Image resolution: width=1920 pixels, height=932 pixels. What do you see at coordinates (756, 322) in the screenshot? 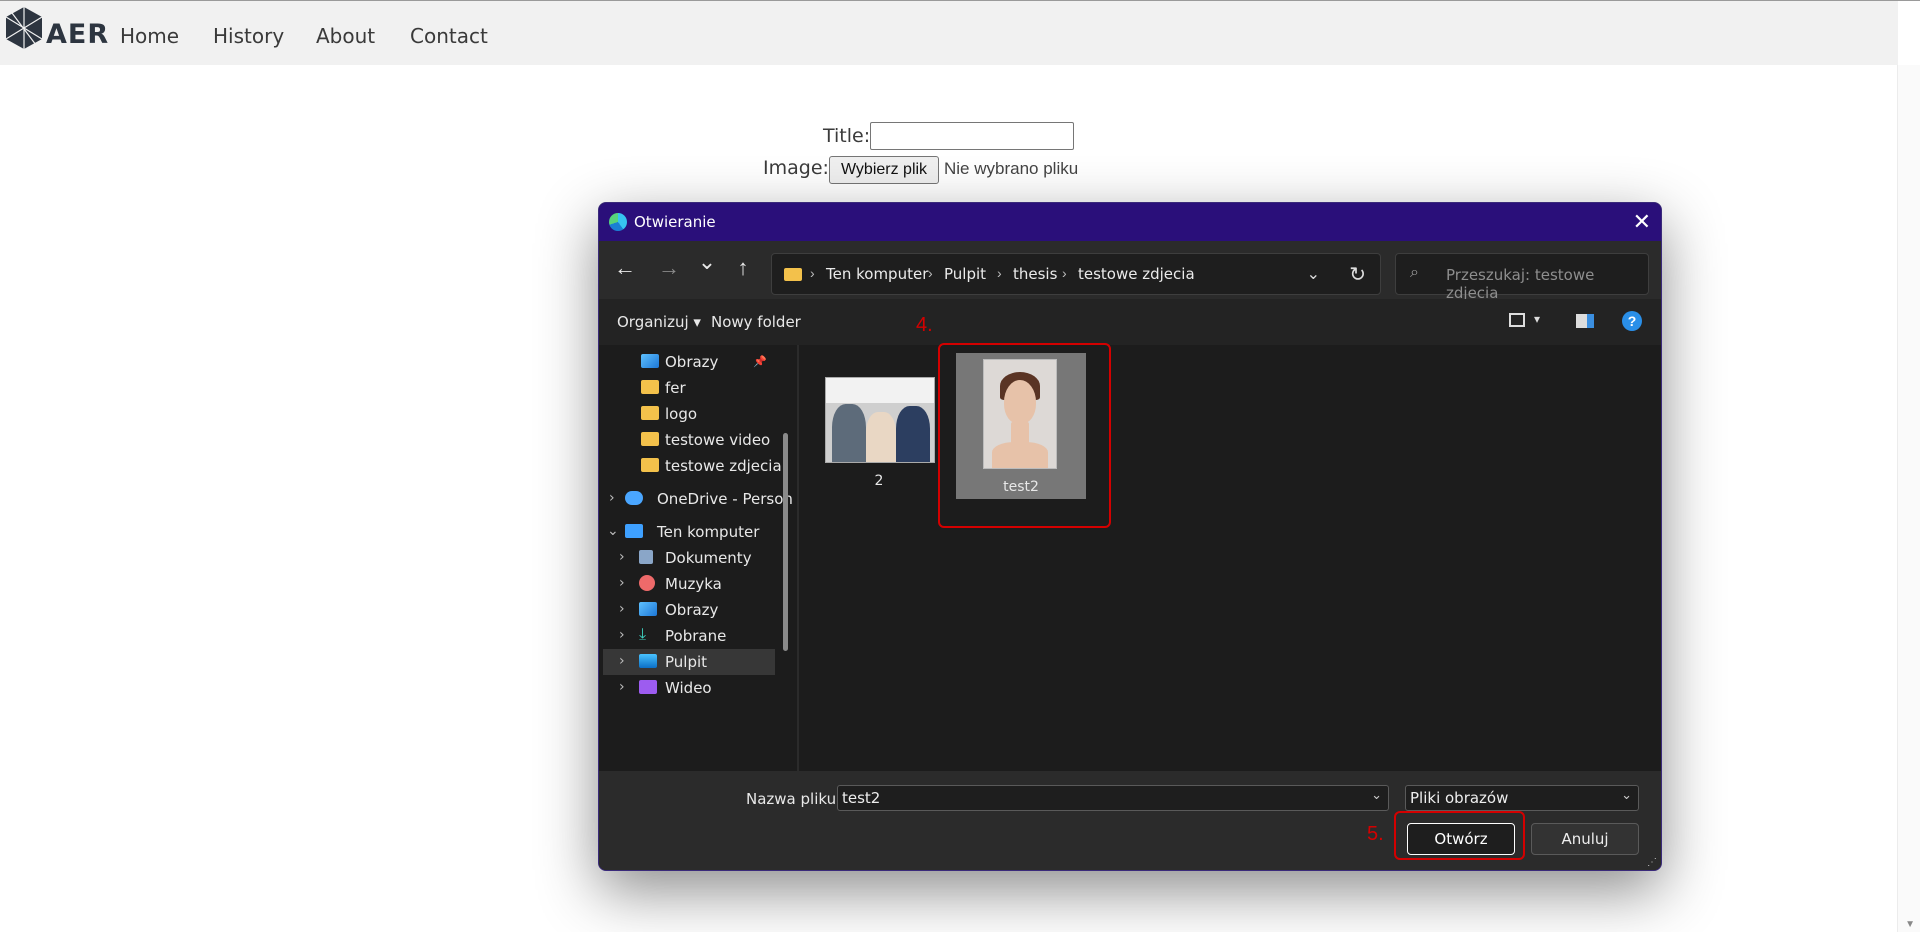
I see `new-folder-button: Nowy folder` at bounding box center [756, 322].